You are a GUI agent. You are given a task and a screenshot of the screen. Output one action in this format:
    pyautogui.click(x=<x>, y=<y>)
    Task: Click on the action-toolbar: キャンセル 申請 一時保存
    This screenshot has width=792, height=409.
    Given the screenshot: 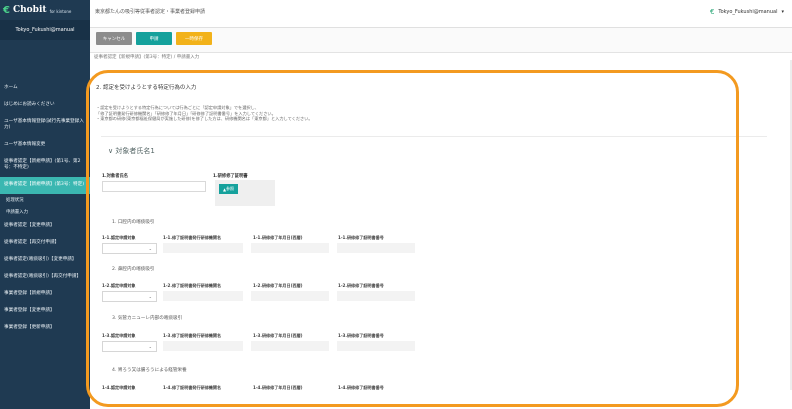 What is the action you would take?
    pyautogui.click(x=441, y=40)
    